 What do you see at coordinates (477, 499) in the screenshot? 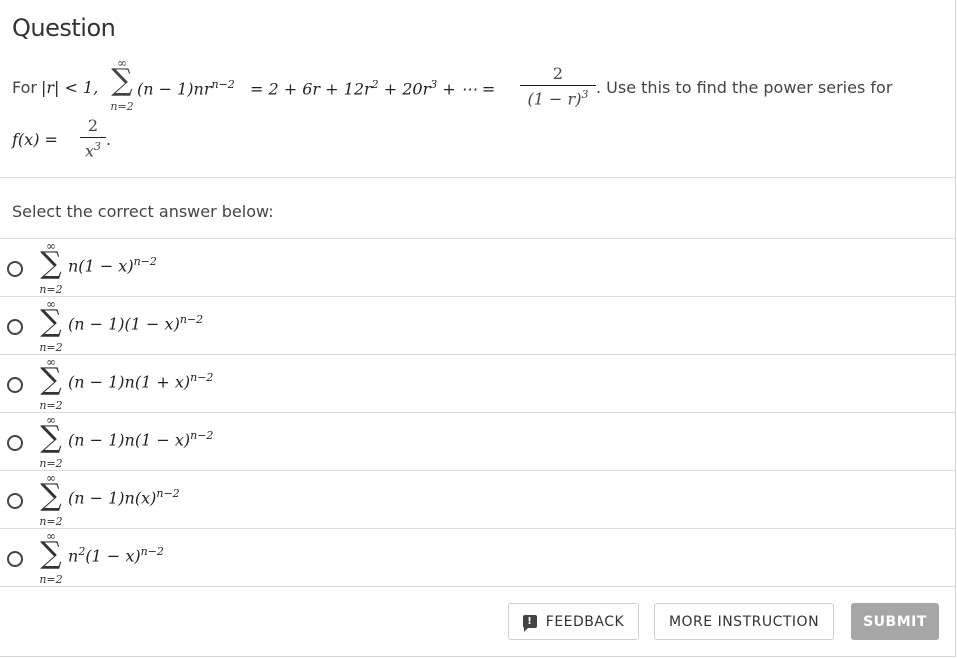
I see `answer-option: ∞ ∑ n=2 (n − 1)n(x)n−2` at bounding box center [477, 499].